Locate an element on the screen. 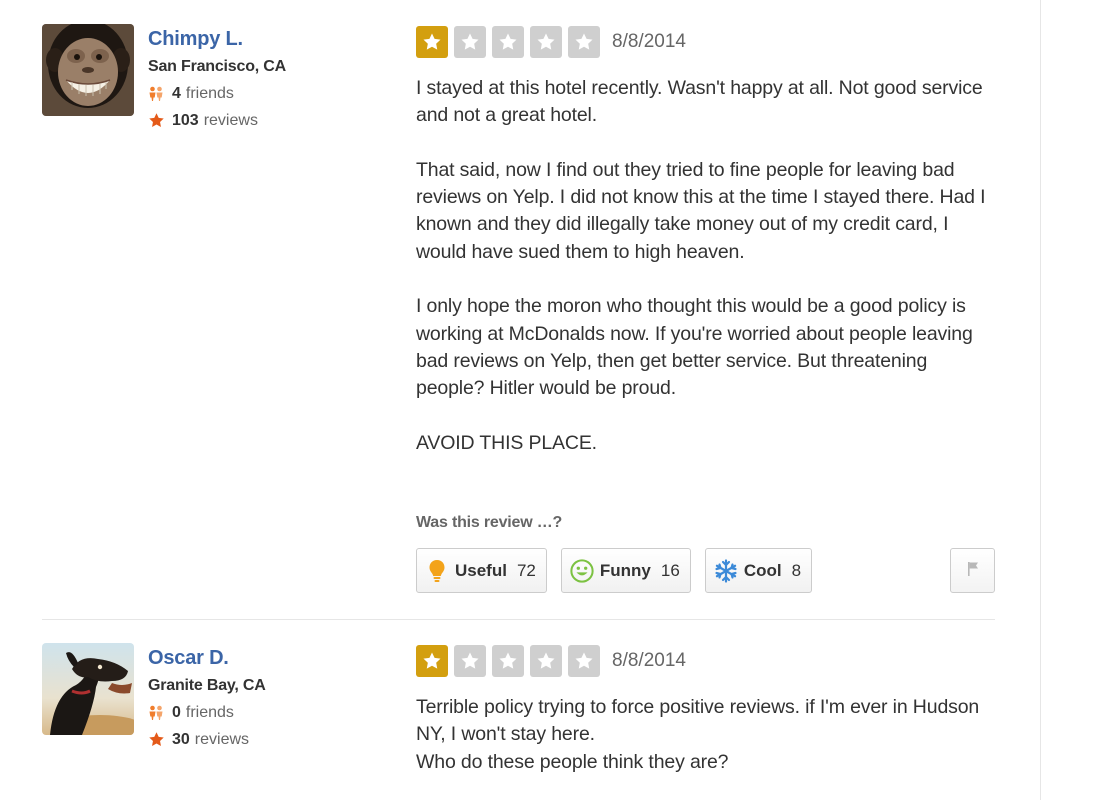 Image resolution: width=1100 pixels, height=800 pixels. chimpanzee-avatar-icon is located at coordinates (88, 70).